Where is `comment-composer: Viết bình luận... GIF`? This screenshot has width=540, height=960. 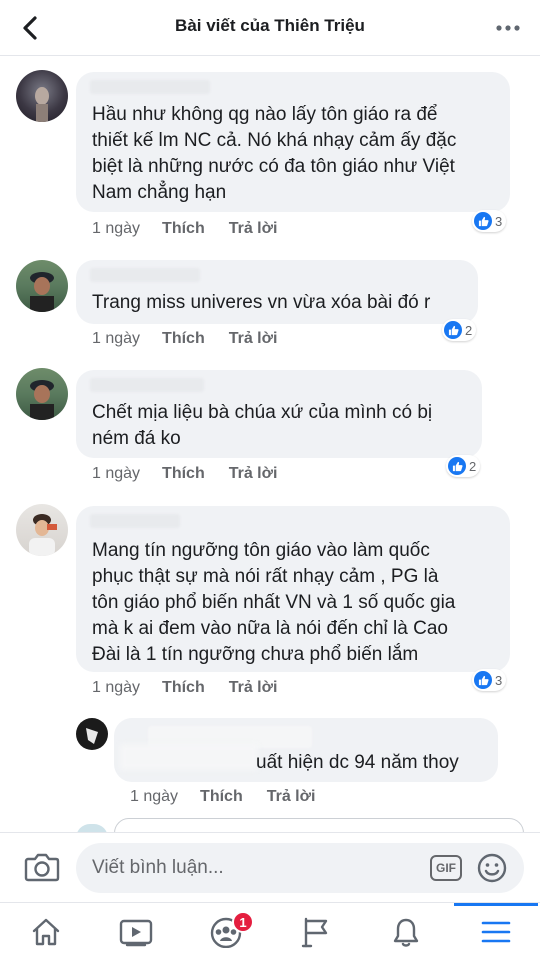 comment-composer: Viết bình luận... GIF is located at coordinates (270, 867).